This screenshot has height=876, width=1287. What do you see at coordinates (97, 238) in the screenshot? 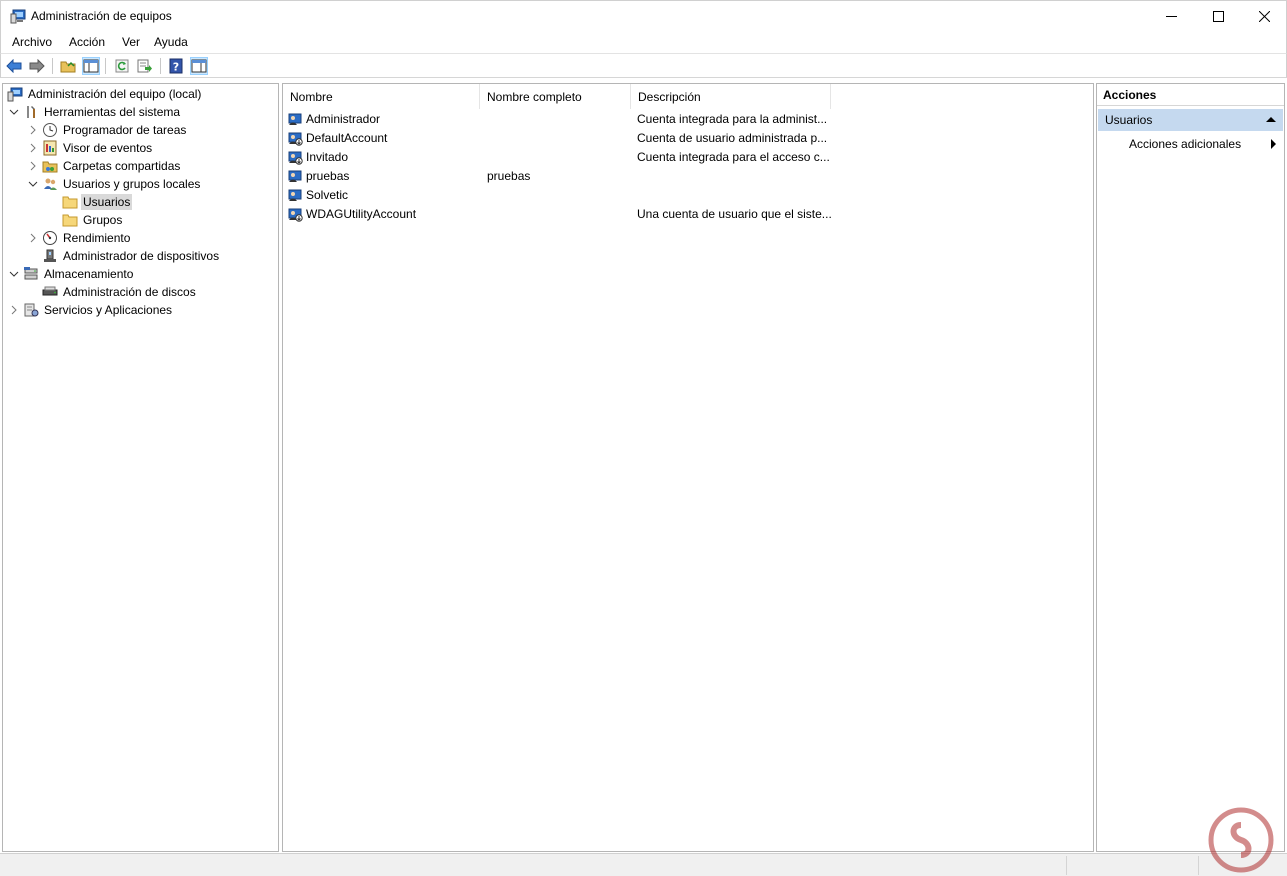
I see `tree-item-label: Rendimiento` at bounding box center [97, 238].